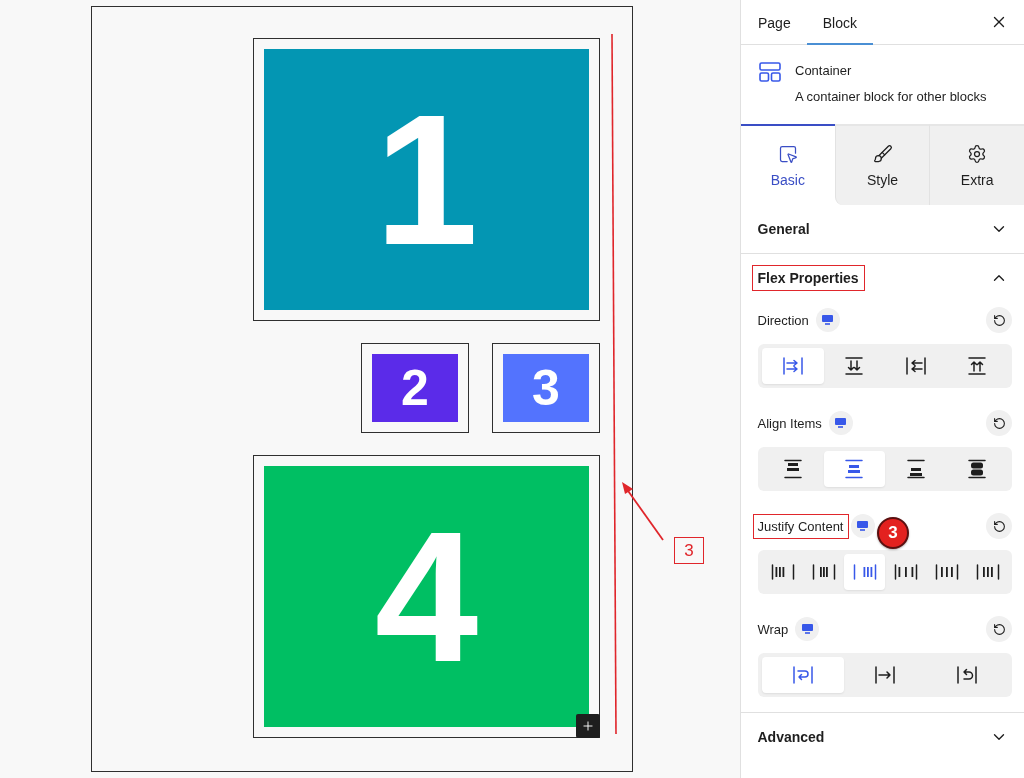  Describe the element at coordinates (977, 469) in the screenshot. I see `stretch-icon` at that location.